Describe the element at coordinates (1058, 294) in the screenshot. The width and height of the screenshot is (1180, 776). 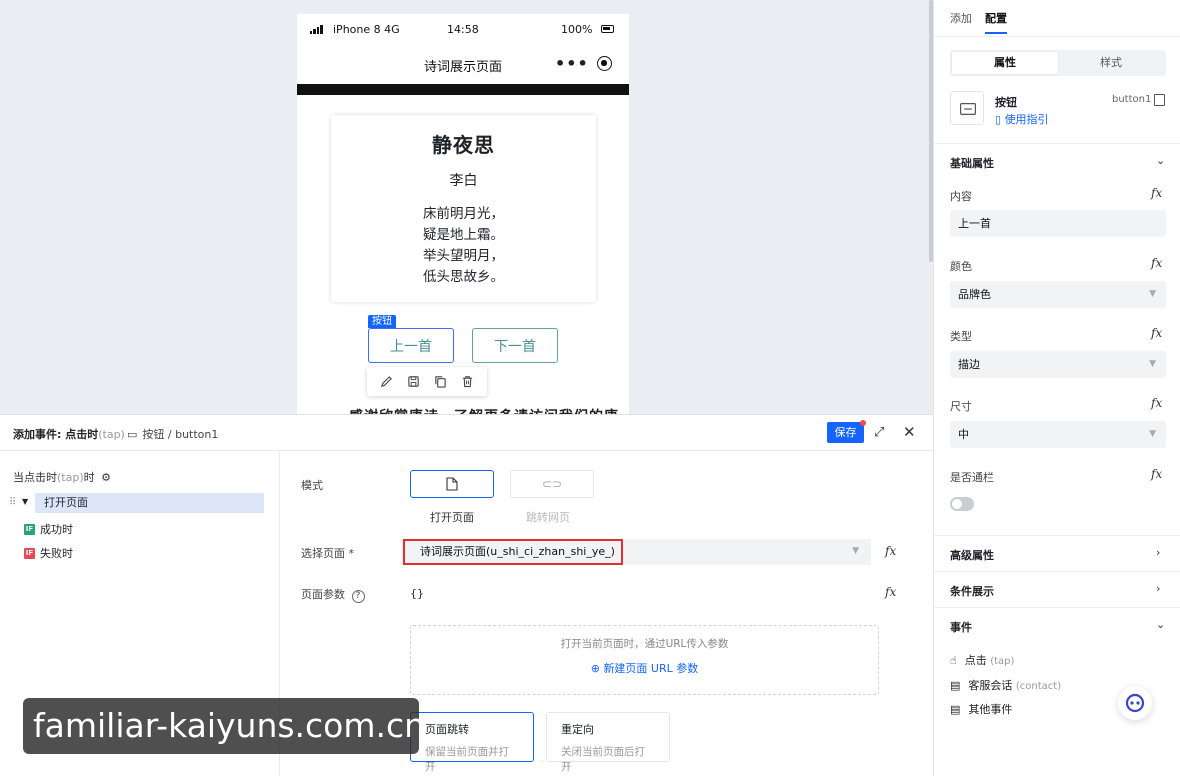
I see `color-select: 品牌色 ▼` at that location.